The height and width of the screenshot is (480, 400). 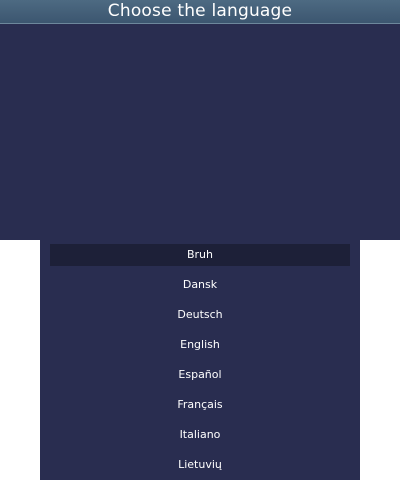 What do you see at coordinates (200, 435) in the screenshot?
I see `language-item-italiano: Italiano` at bounding box center [200, 435].